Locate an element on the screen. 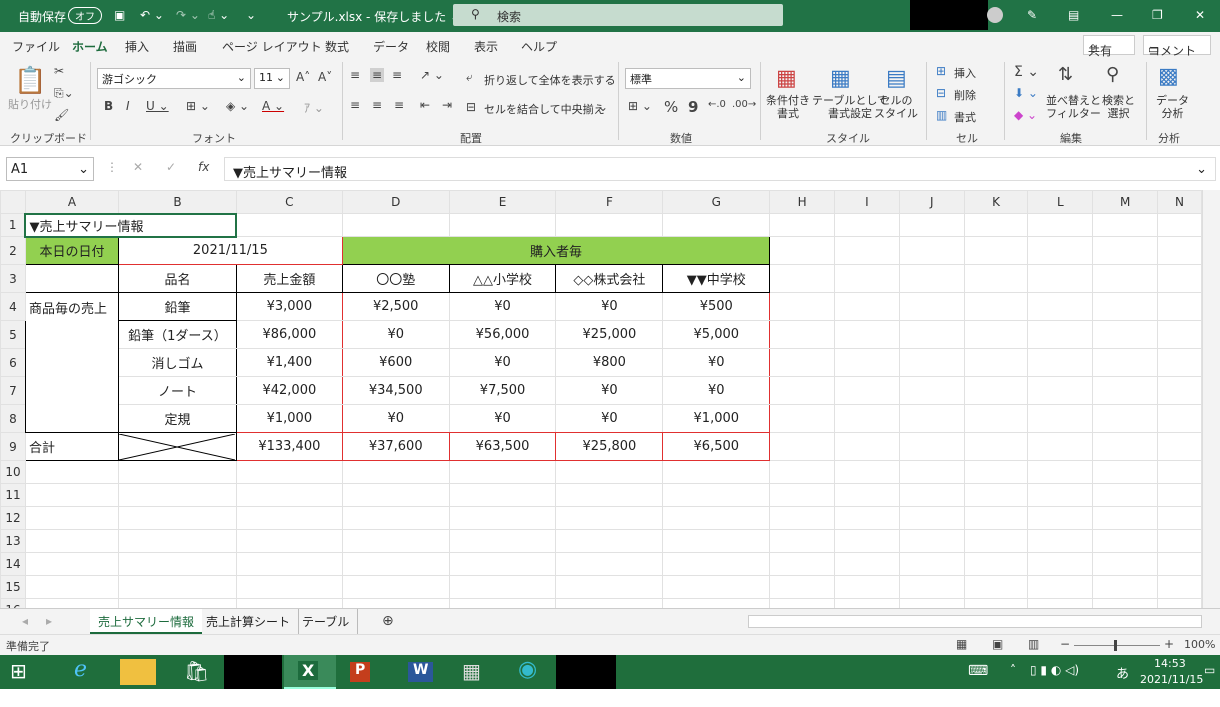 Image resolution: width=1220 pixels, height=707 pixels. autosum-icon: Σ ⌄ is located at coordinates (1026, 72).